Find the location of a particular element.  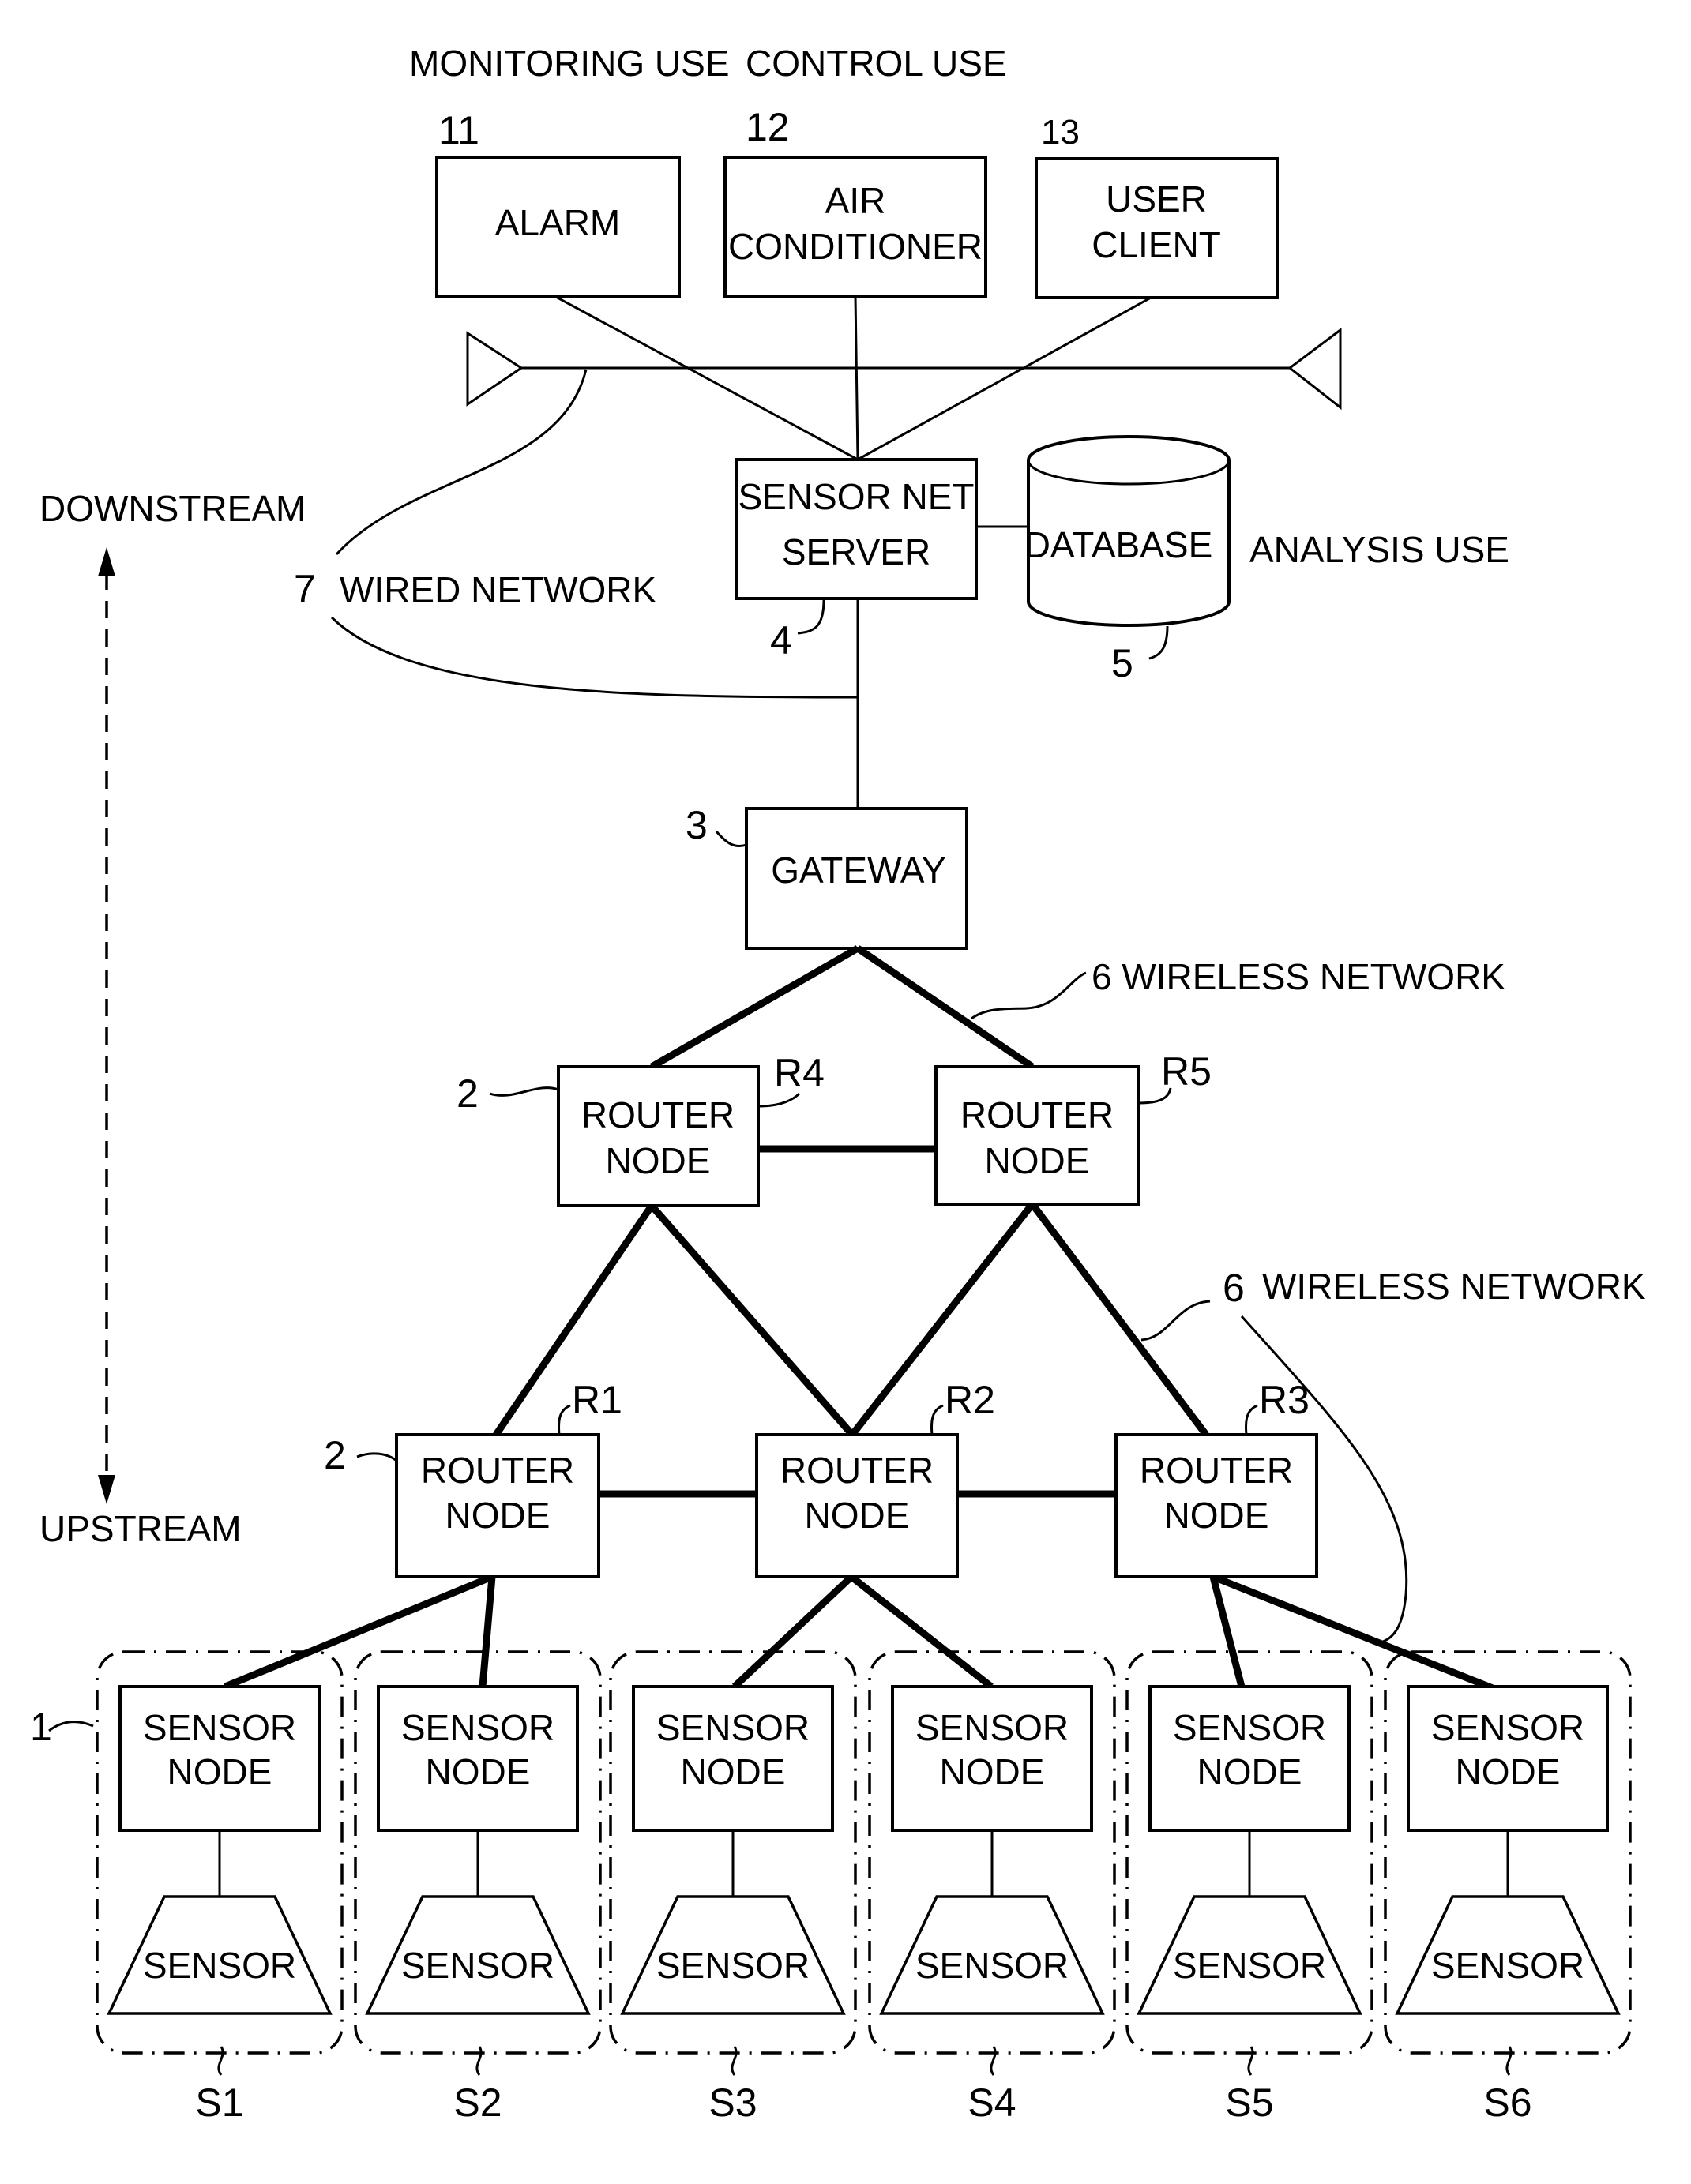

router-r2-id: R2 is located at coordinates (970, 1400).